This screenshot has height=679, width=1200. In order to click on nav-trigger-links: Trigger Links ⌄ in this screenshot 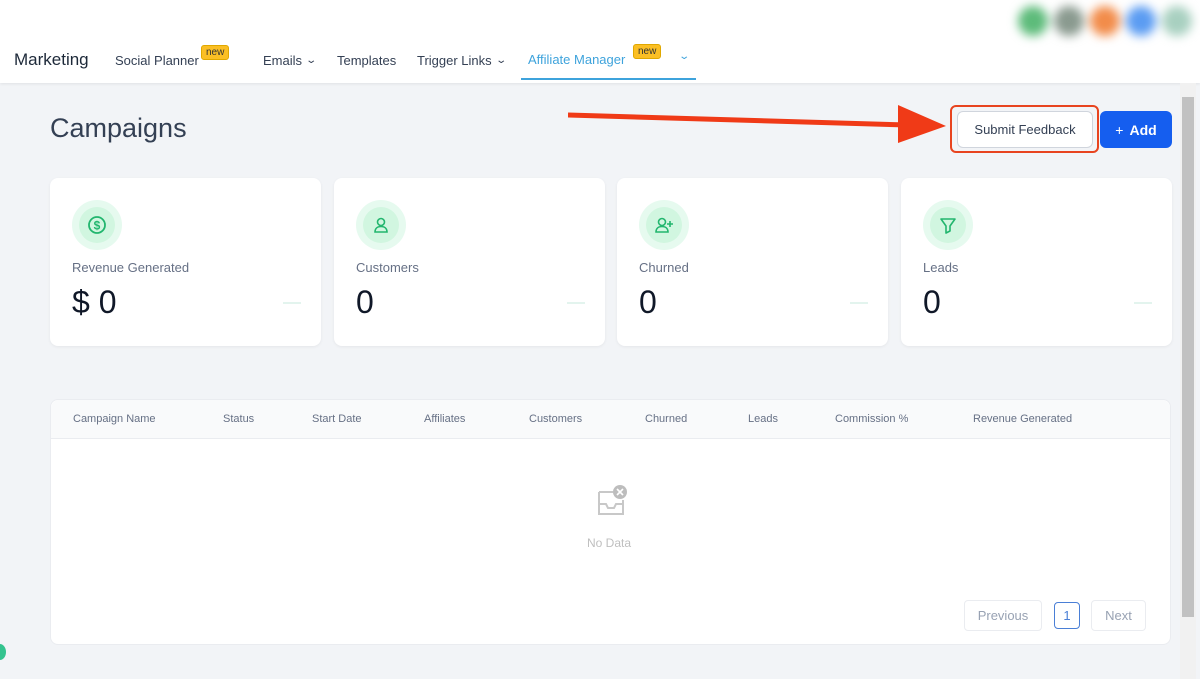, I will do `click(462, 60)`.